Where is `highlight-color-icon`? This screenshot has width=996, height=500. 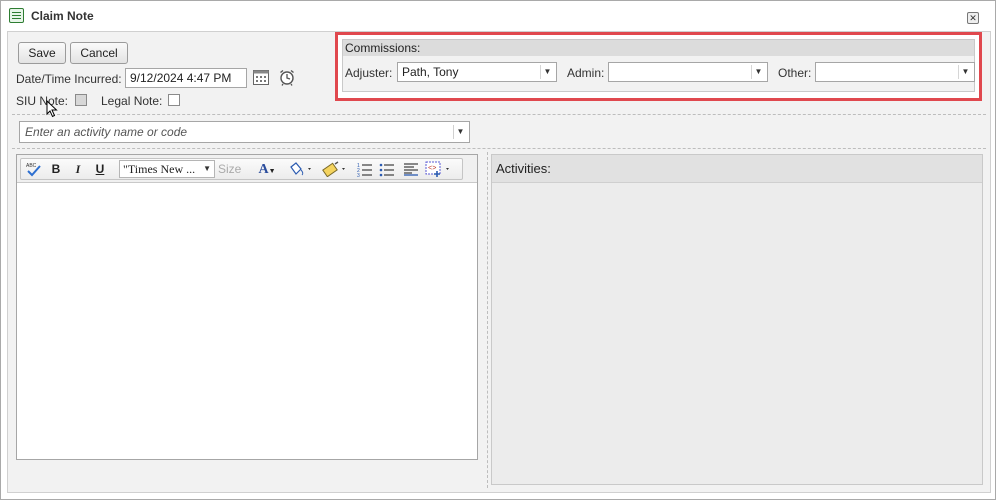 highlight-color-icon is located at coordinates (301, 169).